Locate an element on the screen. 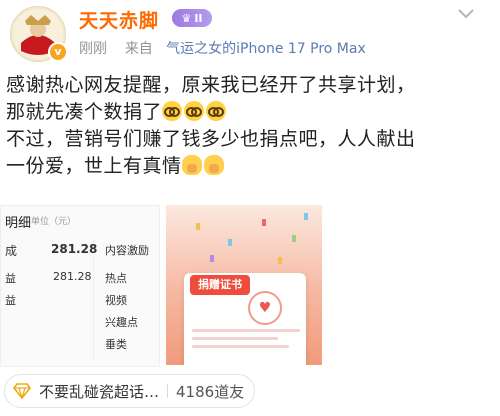 This screenshot has height=416, width=500. post-line: 那就先凑个数捐了 is located at coordinates (250, 112).